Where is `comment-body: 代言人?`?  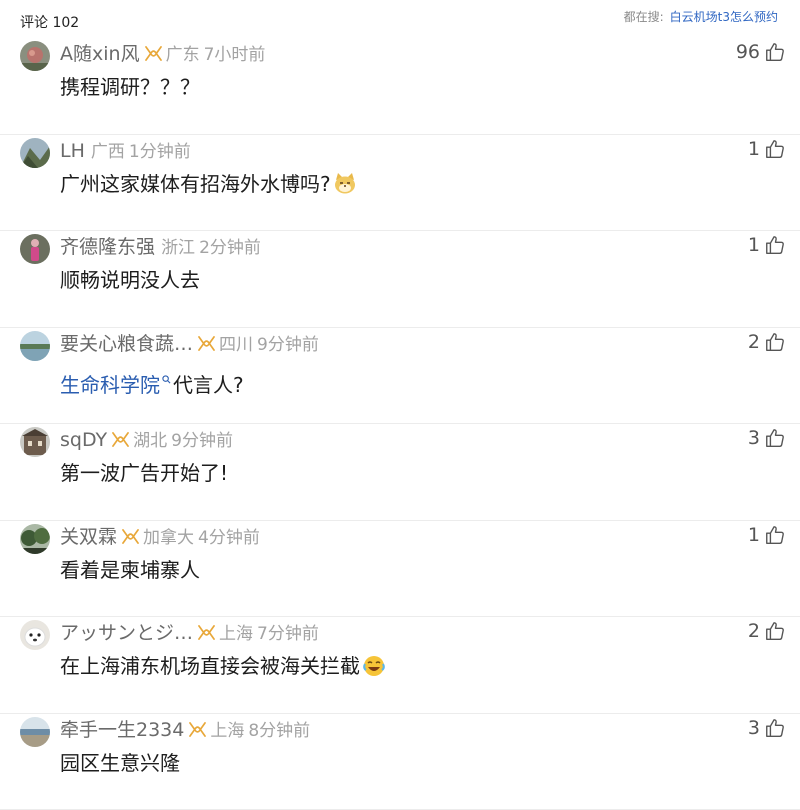 comment-body: 代言人? is located at coordinates (208, 385).